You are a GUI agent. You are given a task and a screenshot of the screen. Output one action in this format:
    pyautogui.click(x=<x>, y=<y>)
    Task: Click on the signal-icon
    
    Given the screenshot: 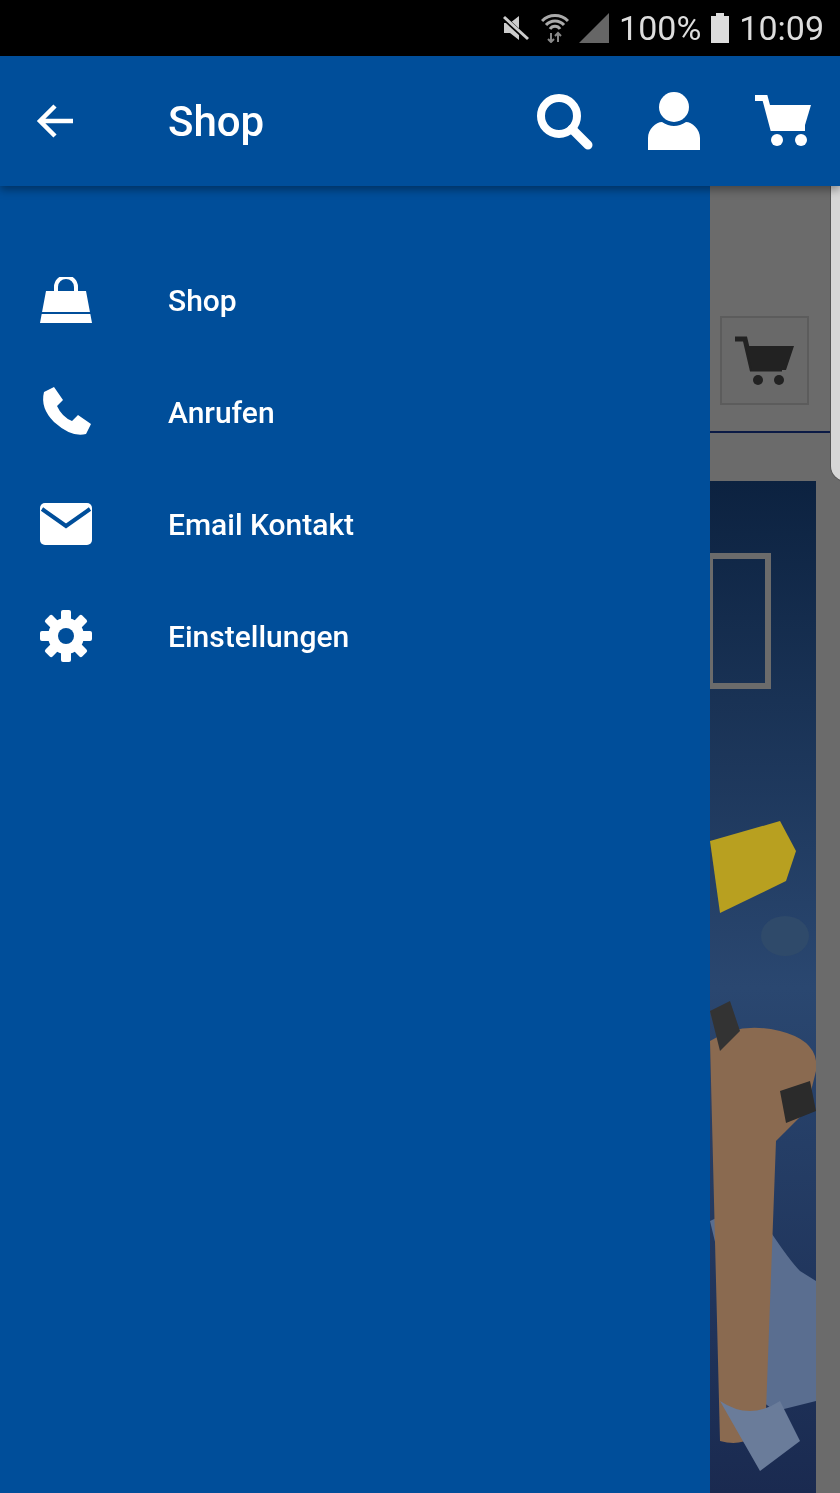 What is the action you would take?
    pyautogui.click(x=594, y=28)
    